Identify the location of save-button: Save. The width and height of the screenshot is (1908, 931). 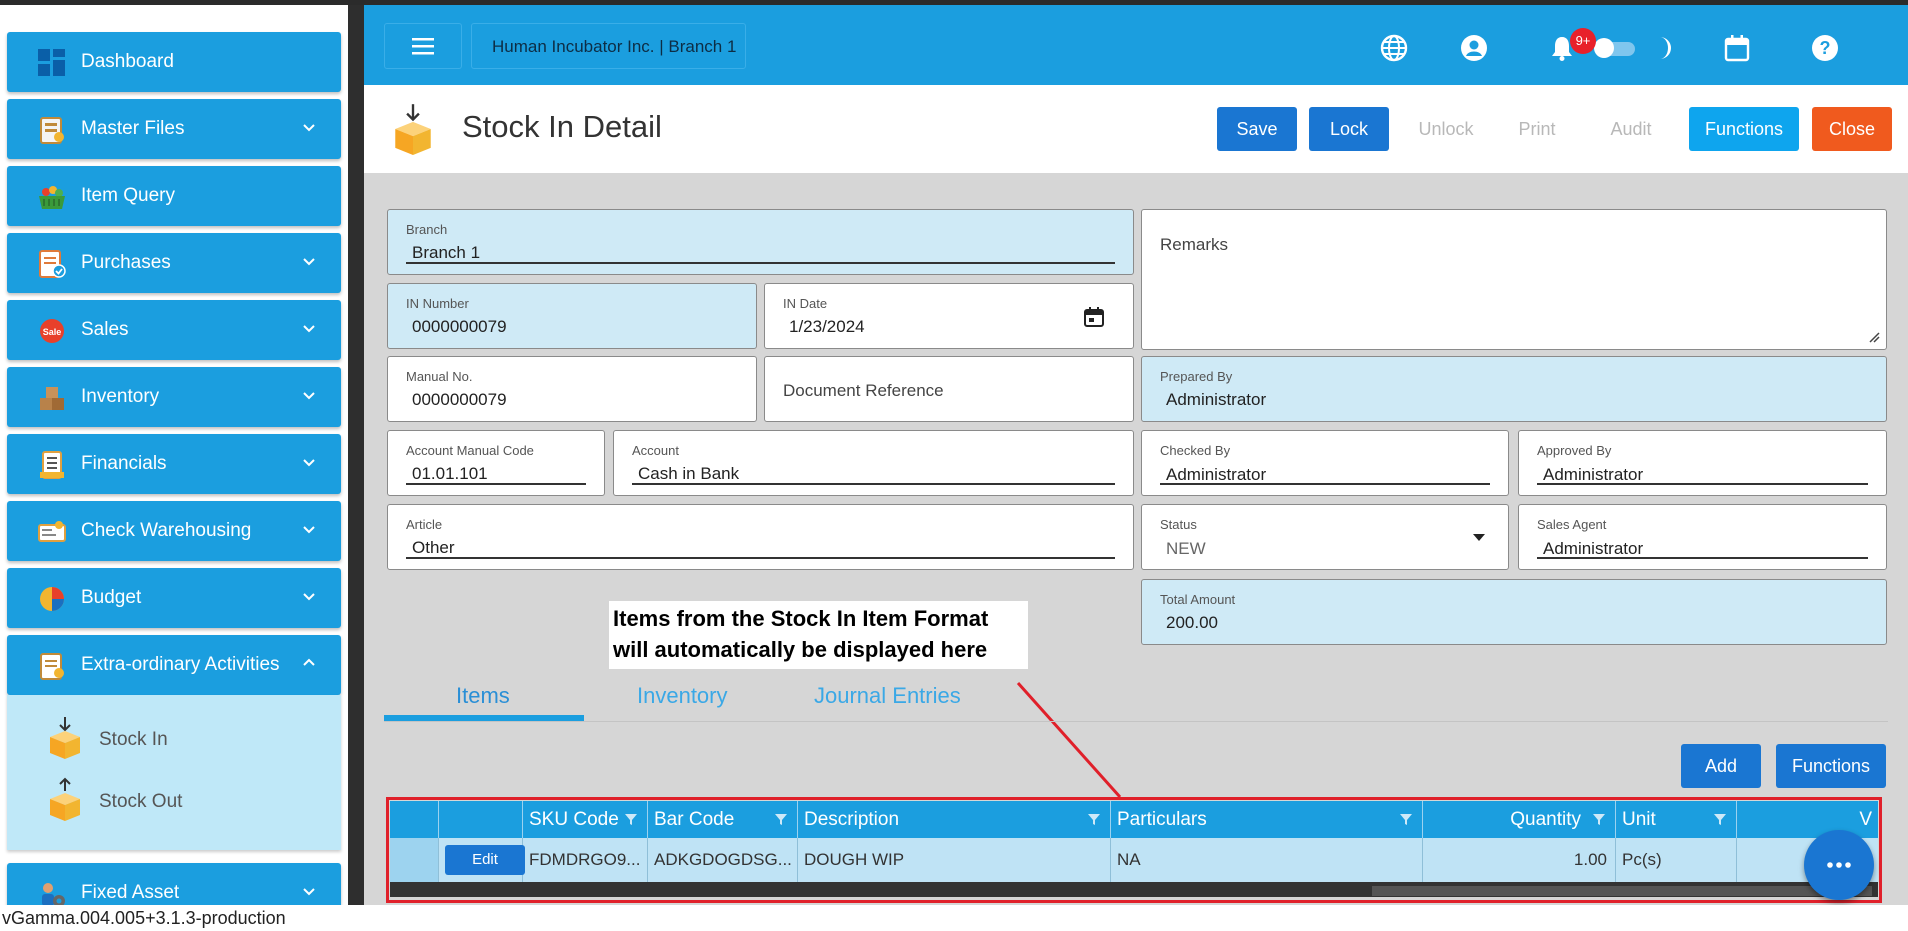
(1257, 129).